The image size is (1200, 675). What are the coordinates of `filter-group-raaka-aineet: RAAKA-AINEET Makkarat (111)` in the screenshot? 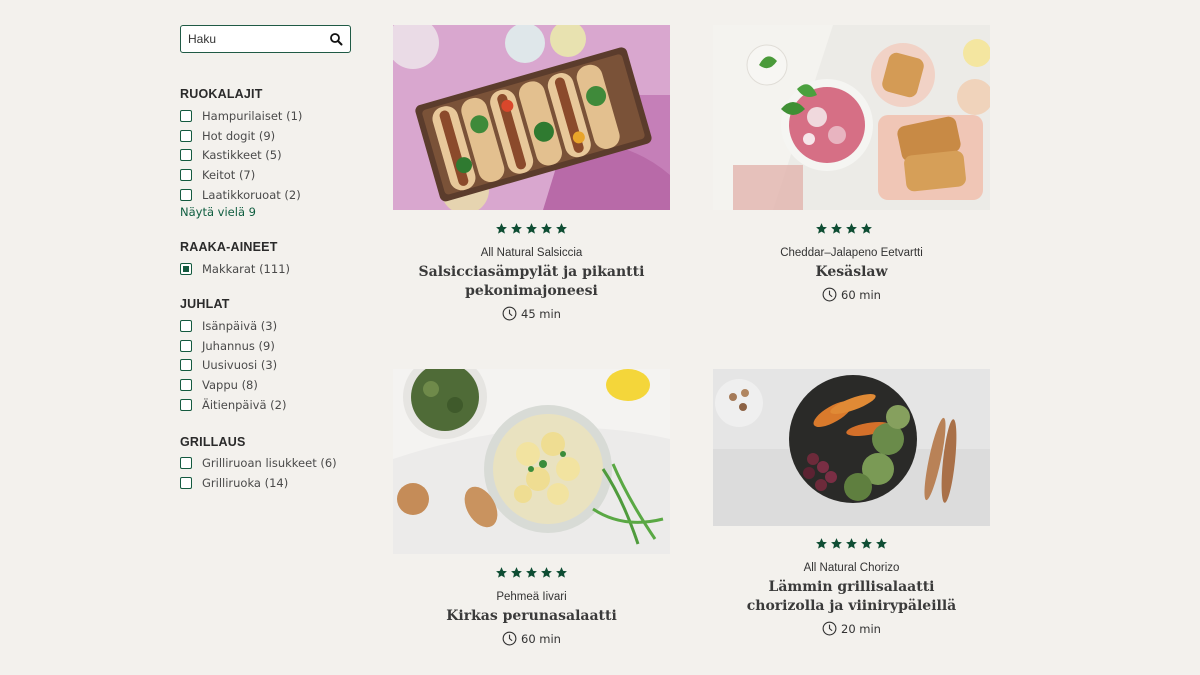 It's located at (266, 259).